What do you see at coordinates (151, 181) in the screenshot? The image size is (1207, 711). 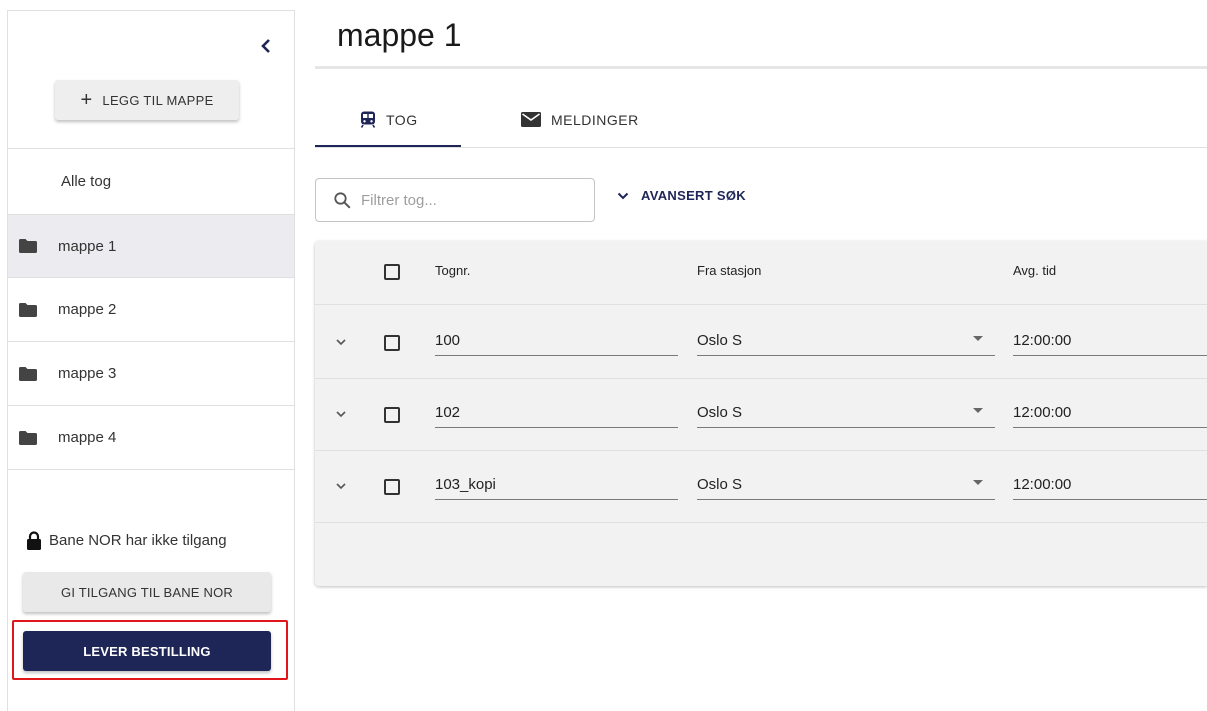 I see `sidebar-item-all-trains: Alle tog` at bounding box center [151, 181].